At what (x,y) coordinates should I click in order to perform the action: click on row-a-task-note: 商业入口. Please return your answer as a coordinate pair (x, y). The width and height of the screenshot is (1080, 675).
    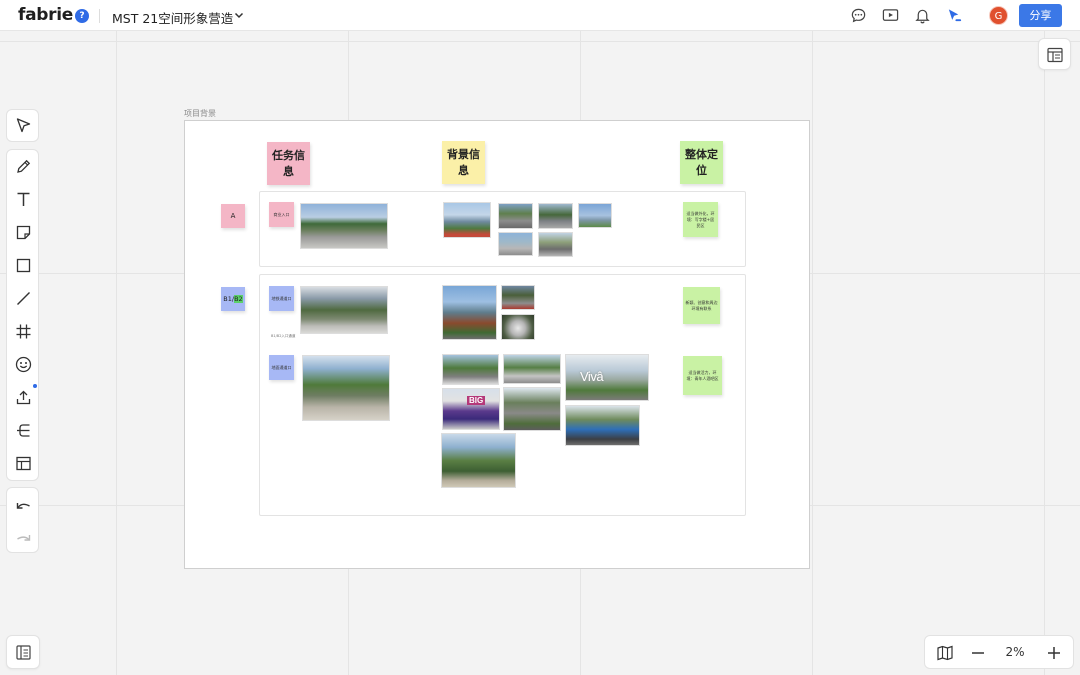
    Looking at the image, I should click on (281, 214).